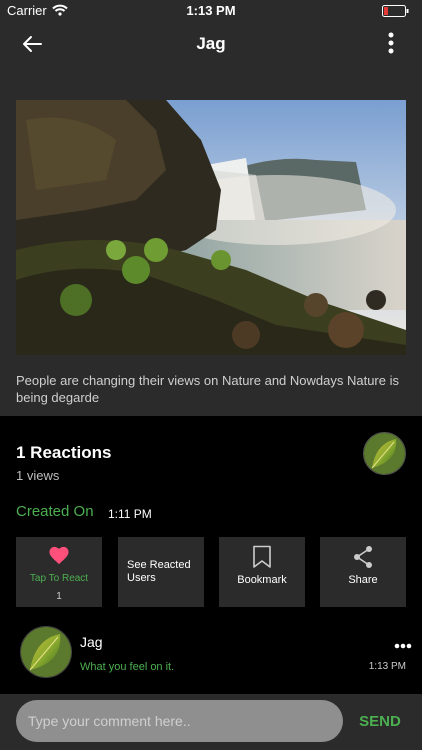 The width and height of the screenshot is (422, 750). I want to click on status-time: 1:13 PM, so click(211, 10).